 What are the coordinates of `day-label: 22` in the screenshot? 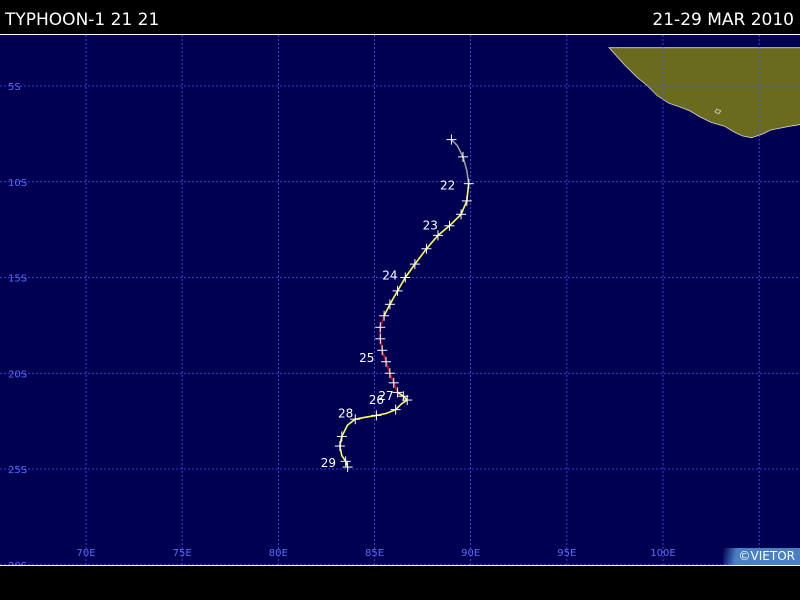 It's located at (447, 185).